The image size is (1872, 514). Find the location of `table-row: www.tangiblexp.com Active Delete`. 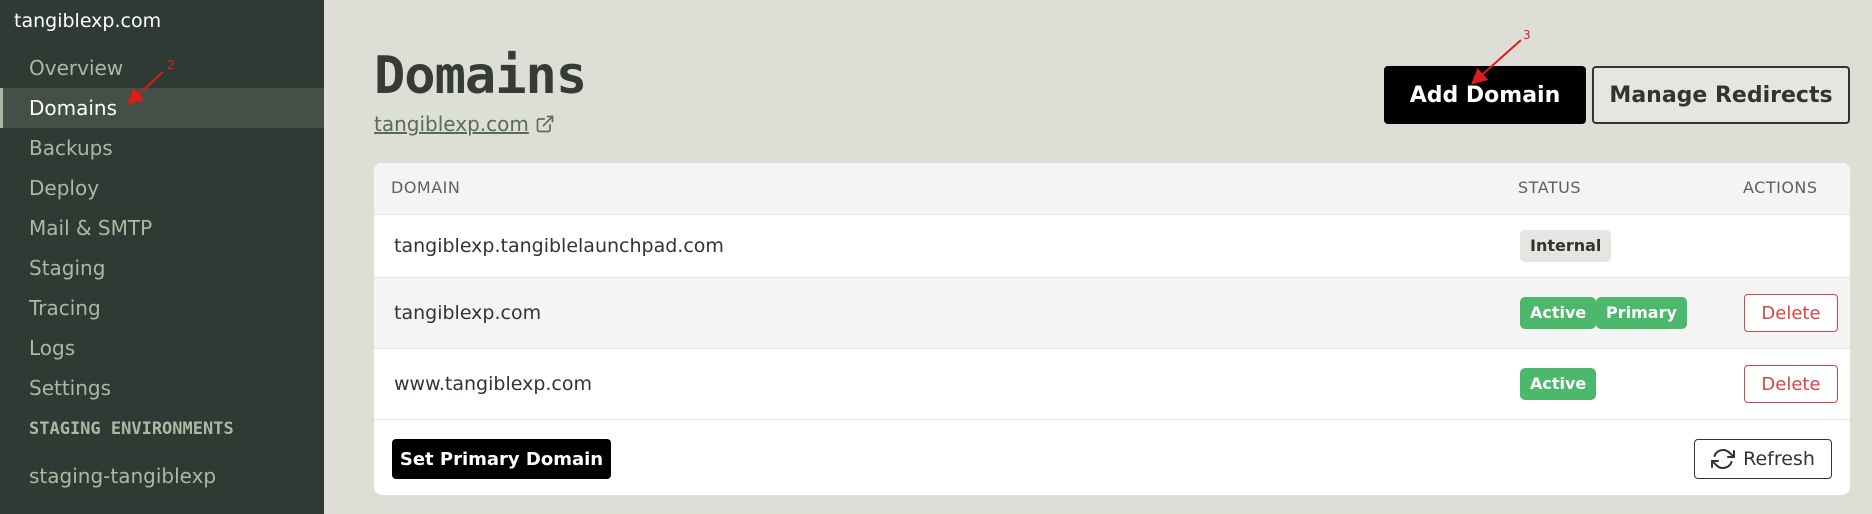

table-row: www.tangiblexp.com Active Delete is located at coordinates (1112, 384).